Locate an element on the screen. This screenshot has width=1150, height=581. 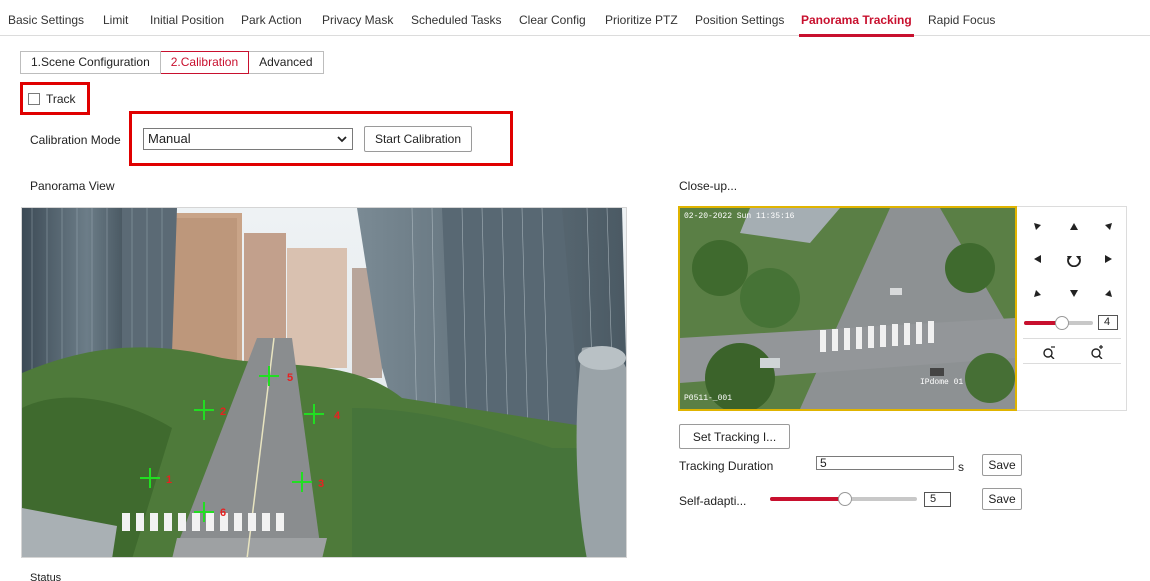
tab-position-settings: Position Settings is located at coordinates (739, 18).